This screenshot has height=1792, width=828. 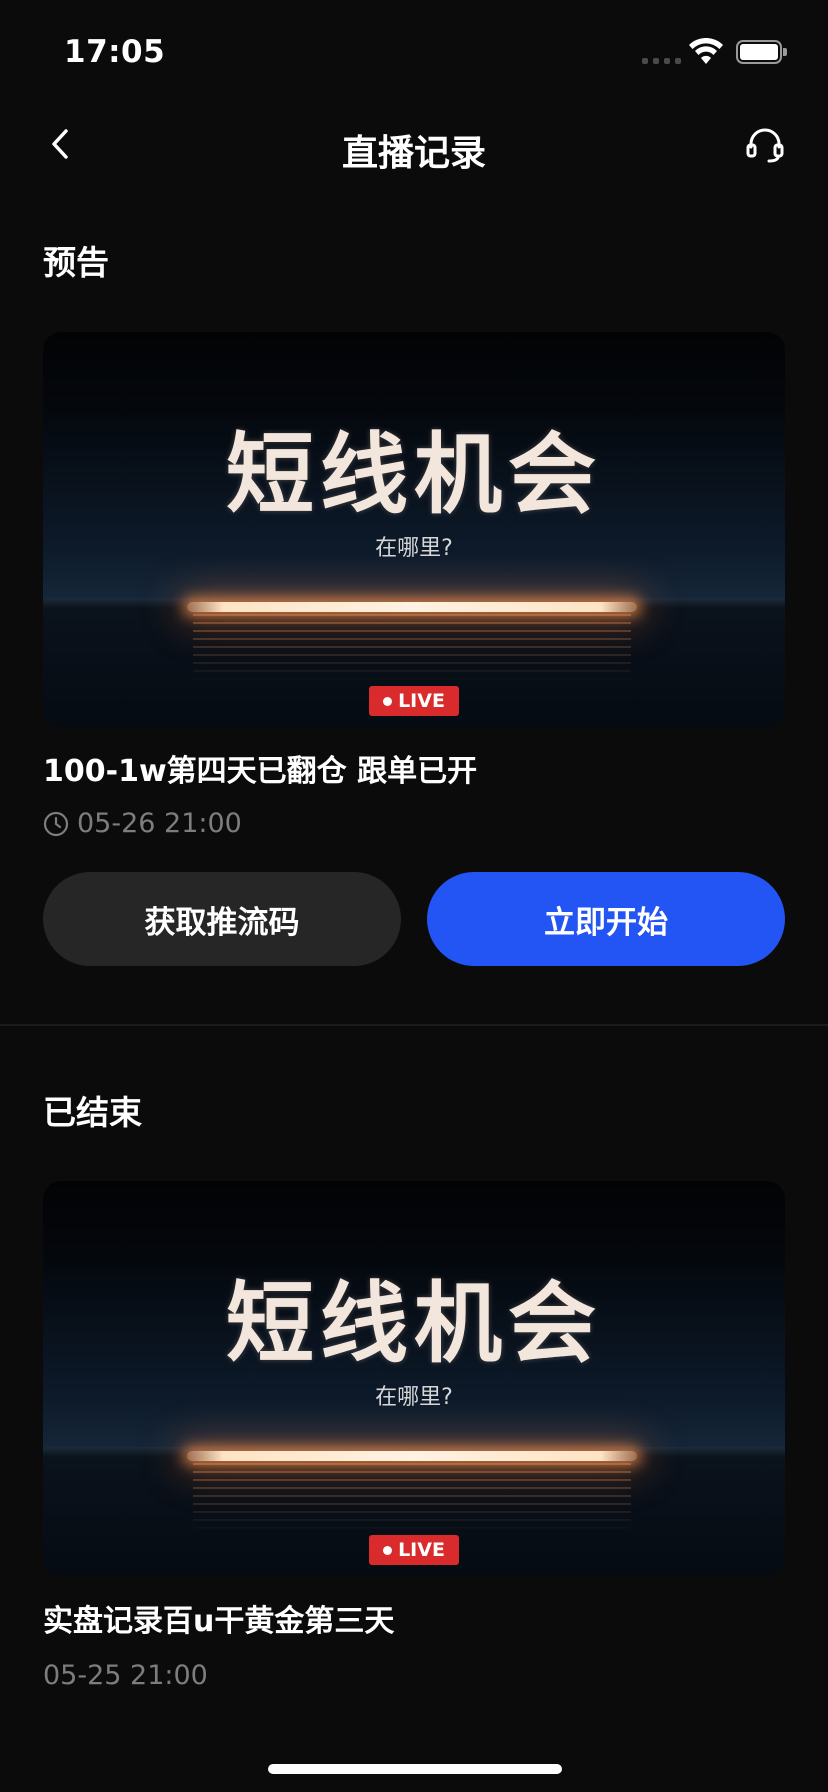 What do you see at coordinates (125, 1675) in the screenshot?
I see `replay-time: 05-25 21:00` at bounding box center [125, 1675].